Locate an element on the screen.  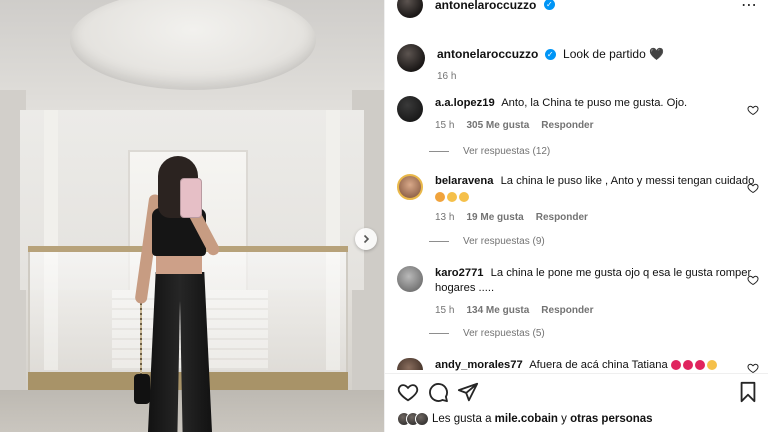
photo-person is located at coordinates (178, 291).